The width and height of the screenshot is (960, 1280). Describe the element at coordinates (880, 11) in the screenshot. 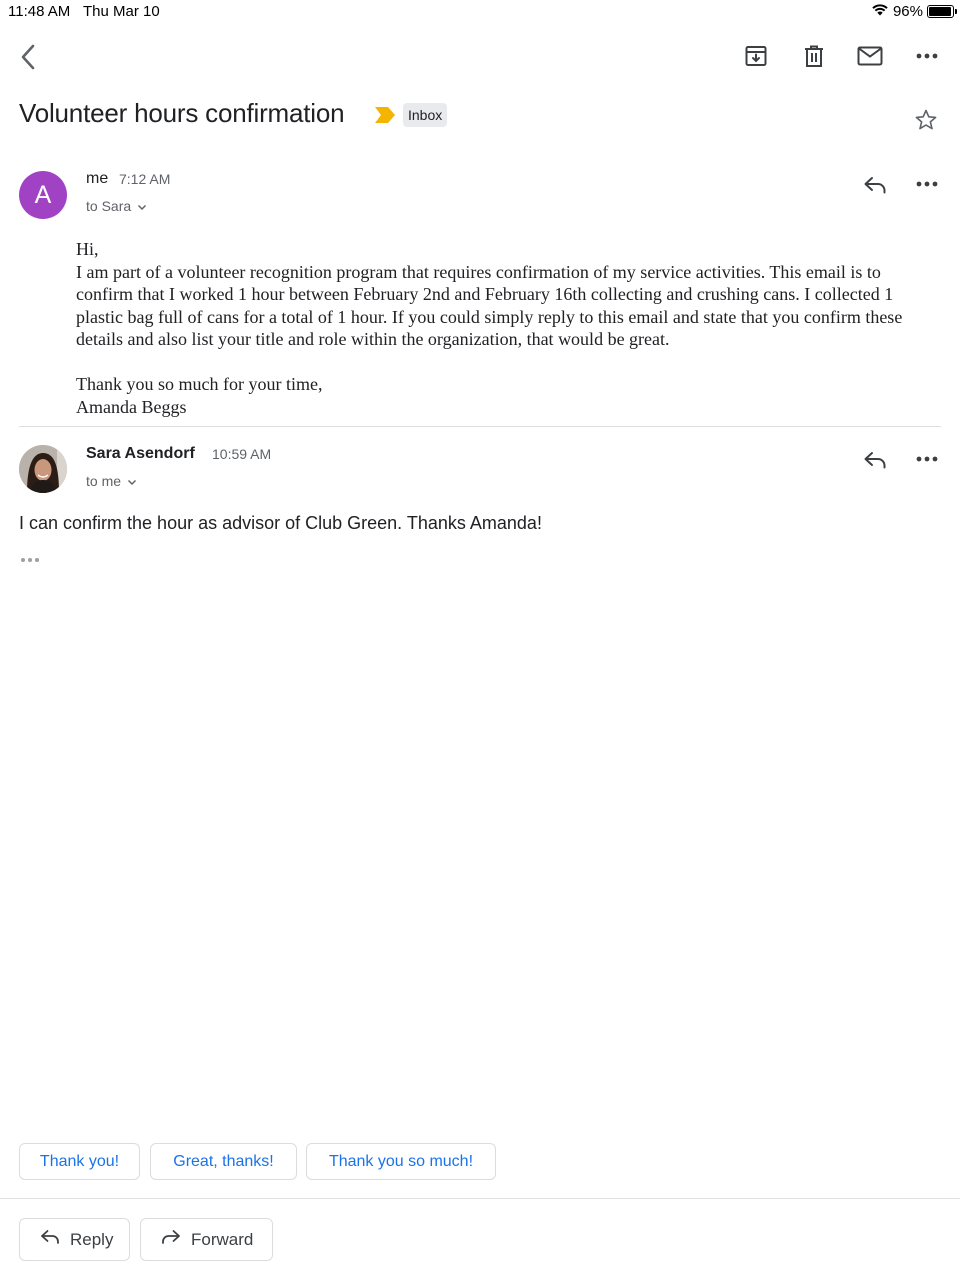

I see `wifi-icon` at that location.